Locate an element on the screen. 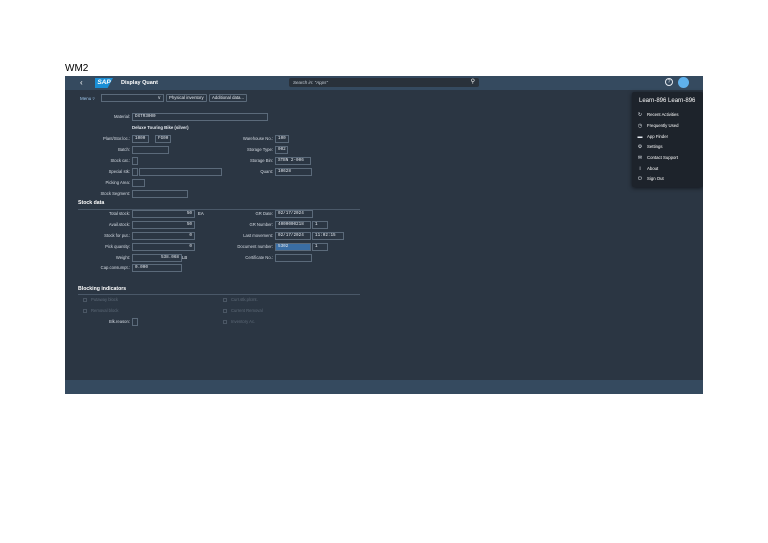 The image size is (768, 543). inventory-active-checkbox: Inventory Ac. is located at coordinates (239, 322).